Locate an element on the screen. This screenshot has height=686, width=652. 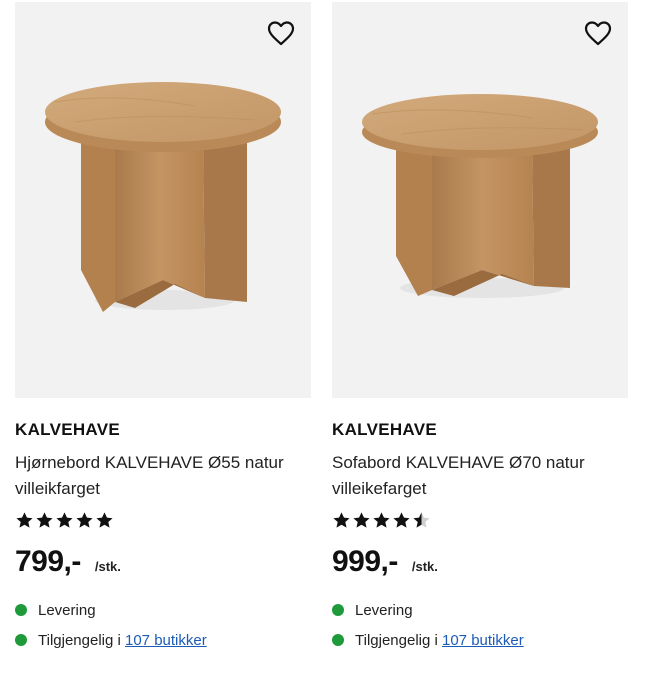
coffee-table-image is located at coordinates (480, 196).